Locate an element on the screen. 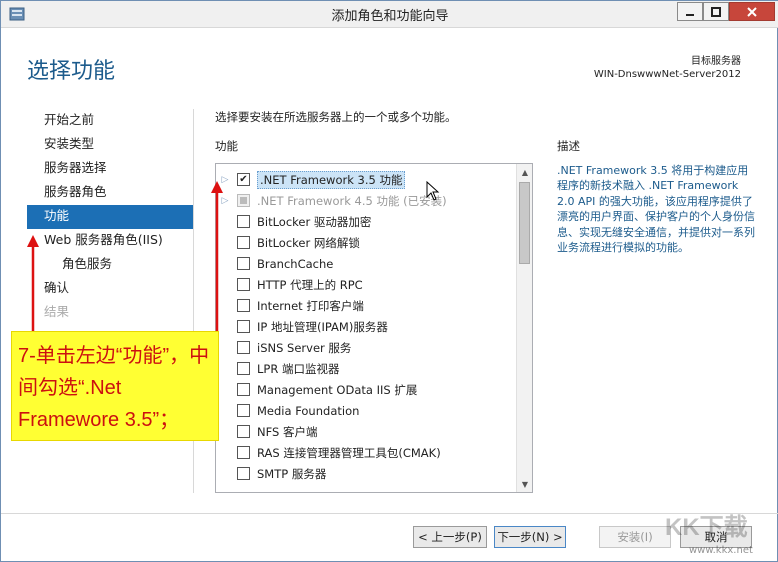  feature-row: LPR 端口监视器 is located at coordinates (366, 368).